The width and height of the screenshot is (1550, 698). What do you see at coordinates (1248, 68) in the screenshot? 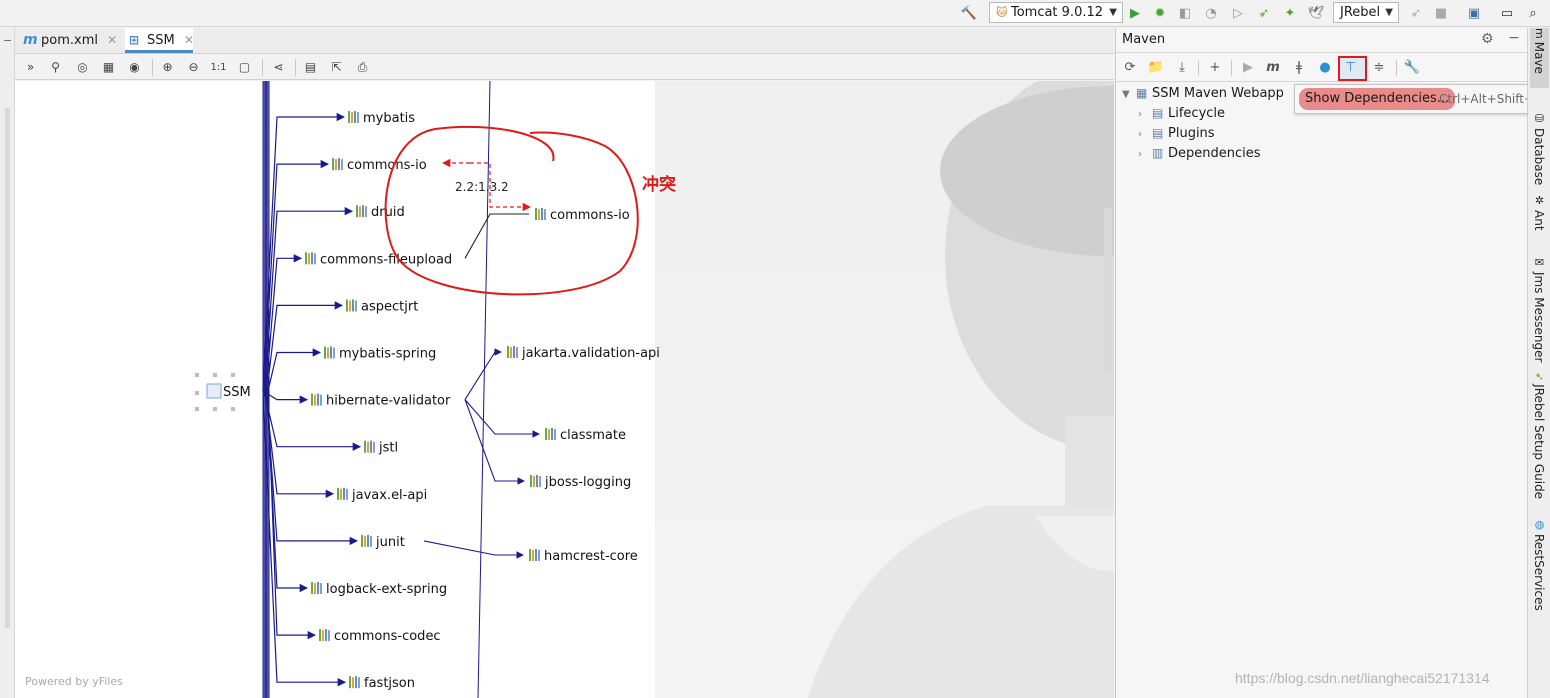
I see `run-goal-icon: ▶` at bounding box center [1248, 68].